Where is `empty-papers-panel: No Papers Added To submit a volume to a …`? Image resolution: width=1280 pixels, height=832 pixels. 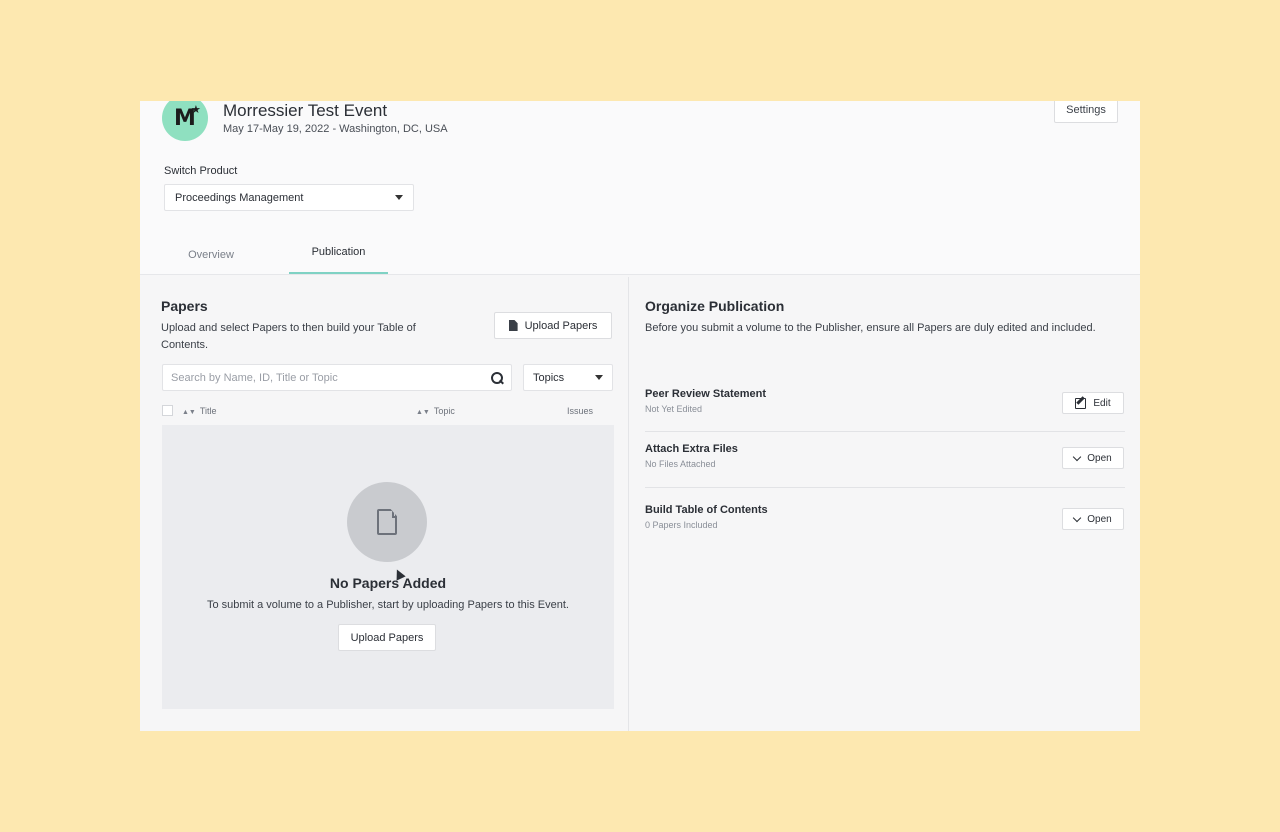 empty-papers-panel: No Papers Added To submit a volume to a … is located at coordinates (388, 567).